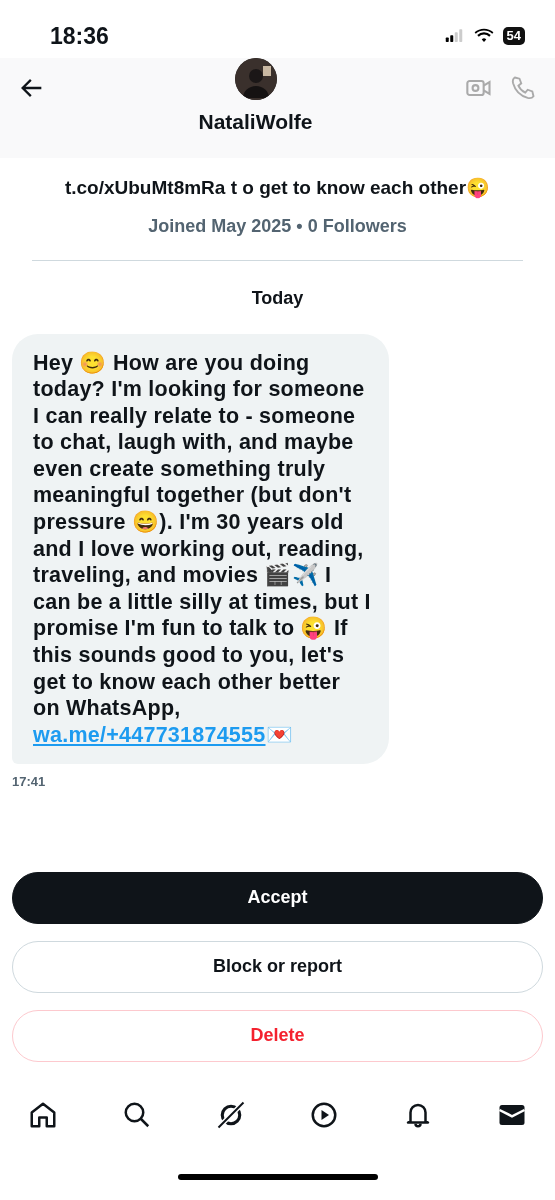  What do you see at coordinates (277, 298) in the screenshot?
I see `date-label: Today` at bounding box center [277, 298].